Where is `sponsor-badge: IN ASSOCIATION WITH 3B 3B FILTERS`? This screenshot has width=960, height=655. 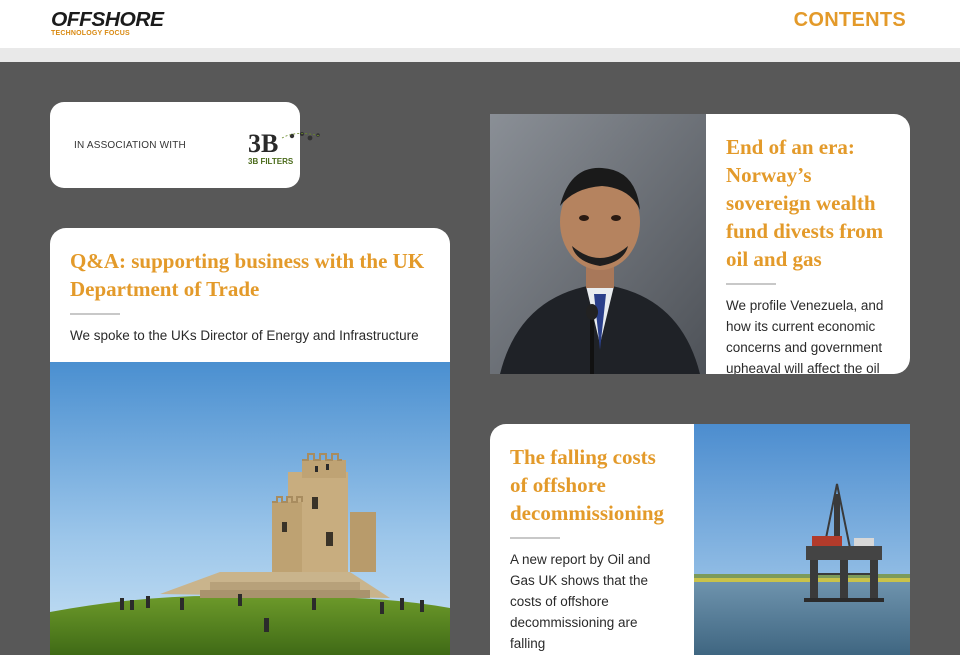
sponsor-badge: IN ASSOCIATION WITH 3B 3B FILTERS is located at coordinates (185, 145).